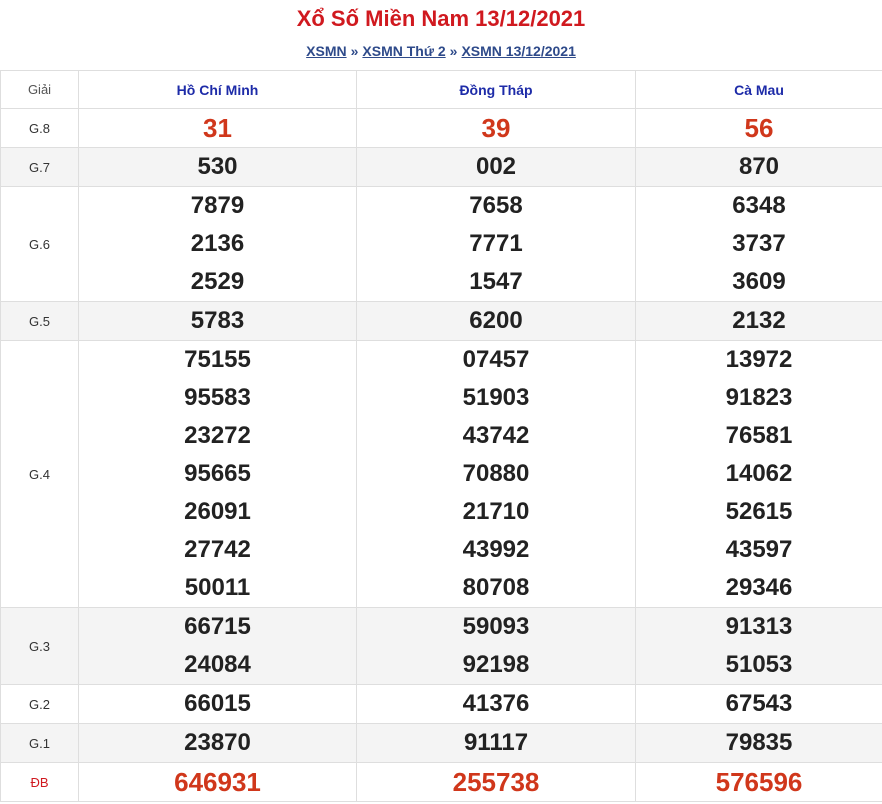 The height and width of the screenshot is (804, 882). I want to click on lottery-number: 51053, so click(759, 664).